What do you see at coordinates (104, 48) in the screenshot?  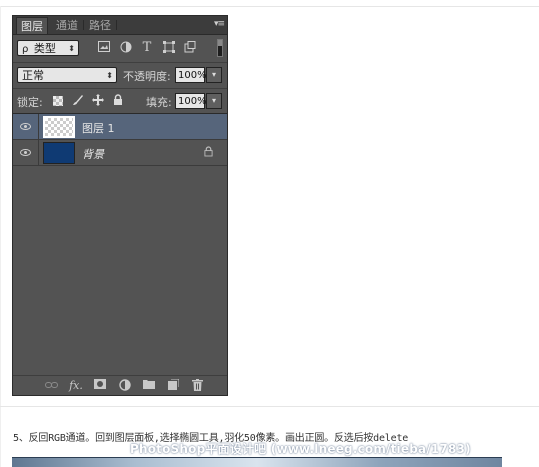 I see `image-filter-icon` at bounding box center [104, 48].